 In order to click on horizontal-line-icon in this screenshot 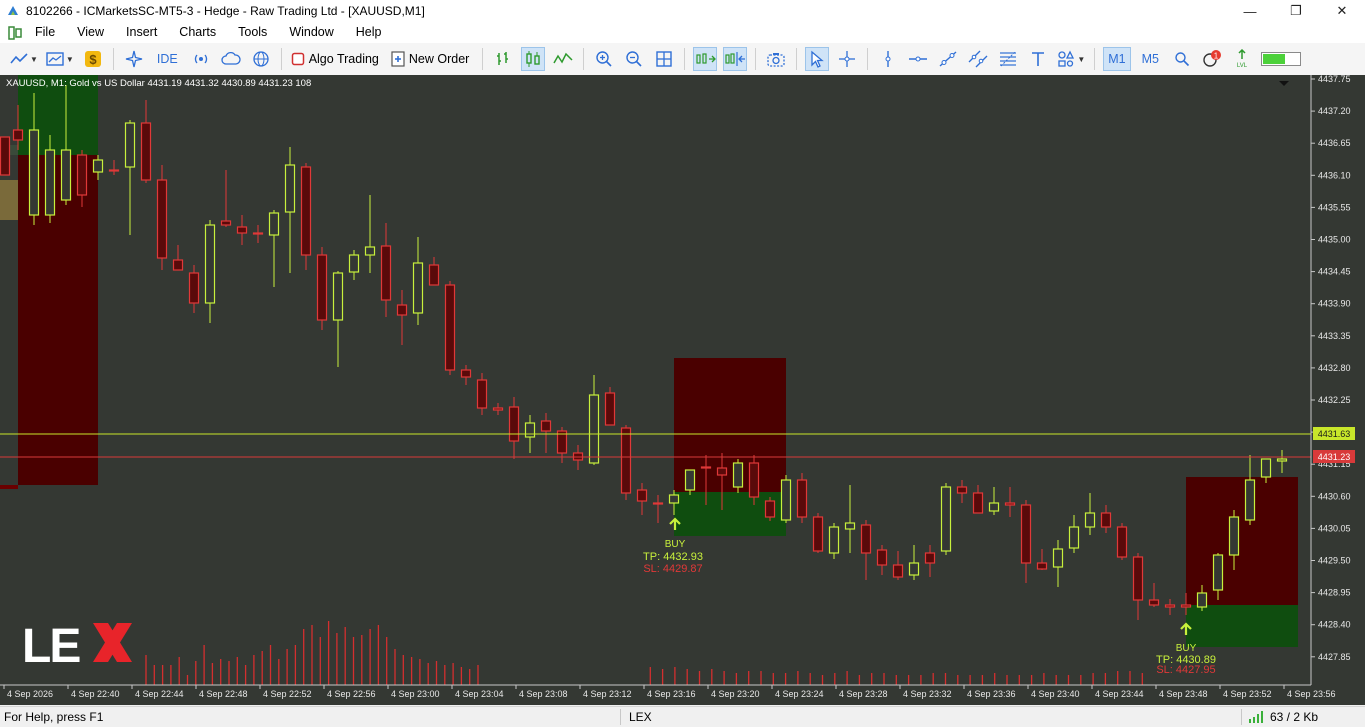, I will do `click(918, 59)`.